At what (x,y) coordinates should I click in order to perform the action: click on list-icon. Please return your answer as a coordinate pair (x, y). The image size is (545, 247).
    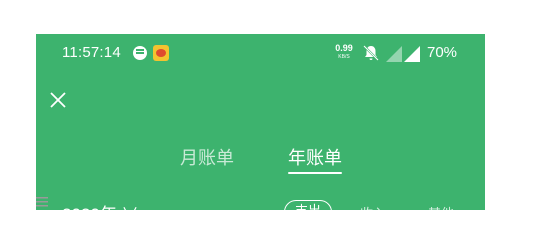
    Looking at the image, I should click on (42, 202).